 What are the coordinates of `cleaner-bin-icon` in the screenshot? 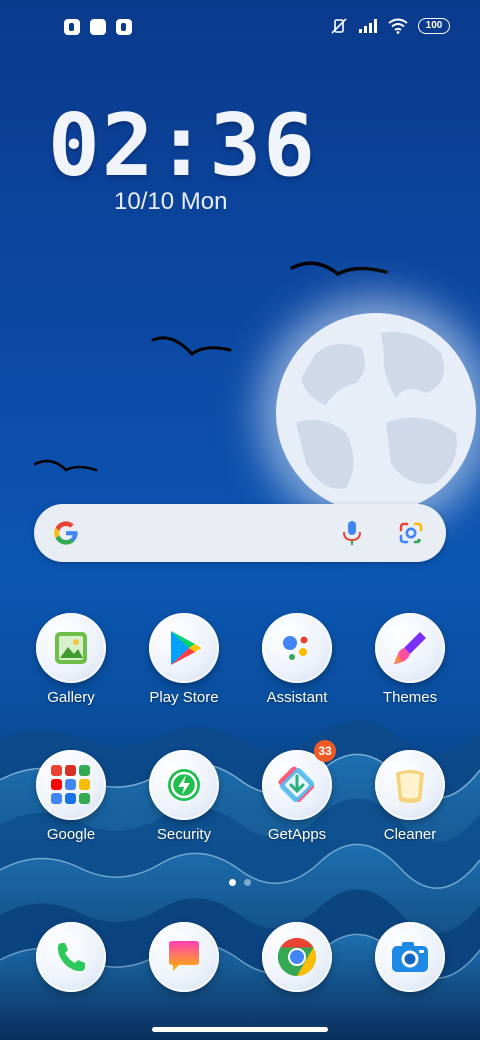 It's located at (410, 785).